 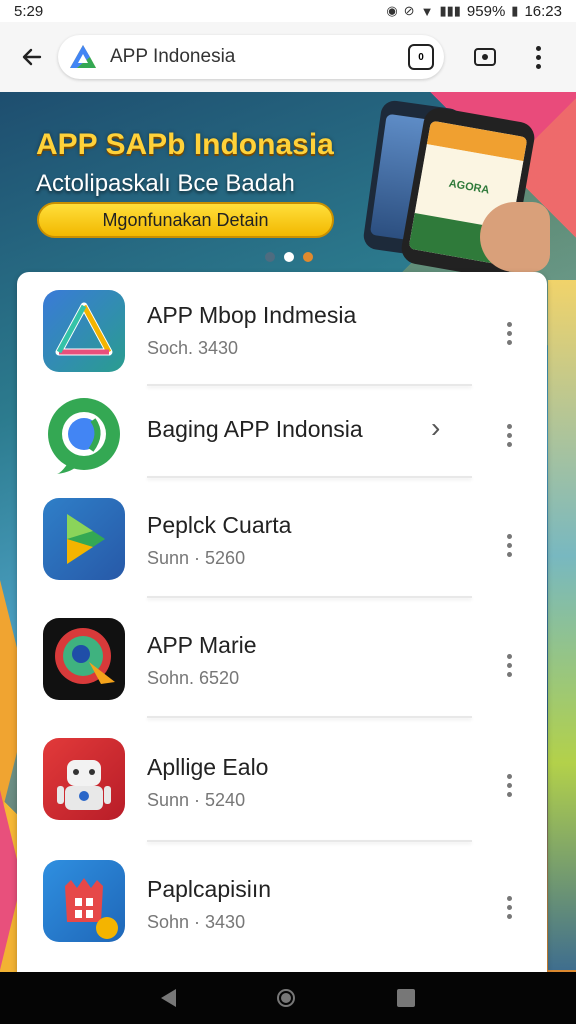 What do you see at coordinates (392, 10) in the screenshot?
I see `alarm-icon: ◉` at bounding box center [392, 10].